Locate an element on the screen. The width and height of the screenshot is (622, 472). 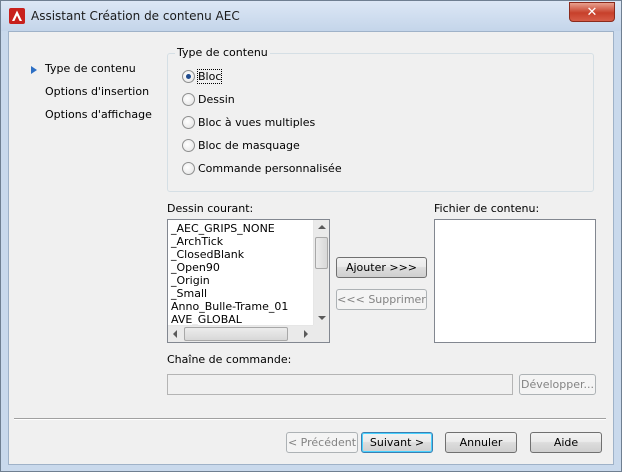
list-item: _AEC_GRIPS_NONE is located at coordinates (223, 228).